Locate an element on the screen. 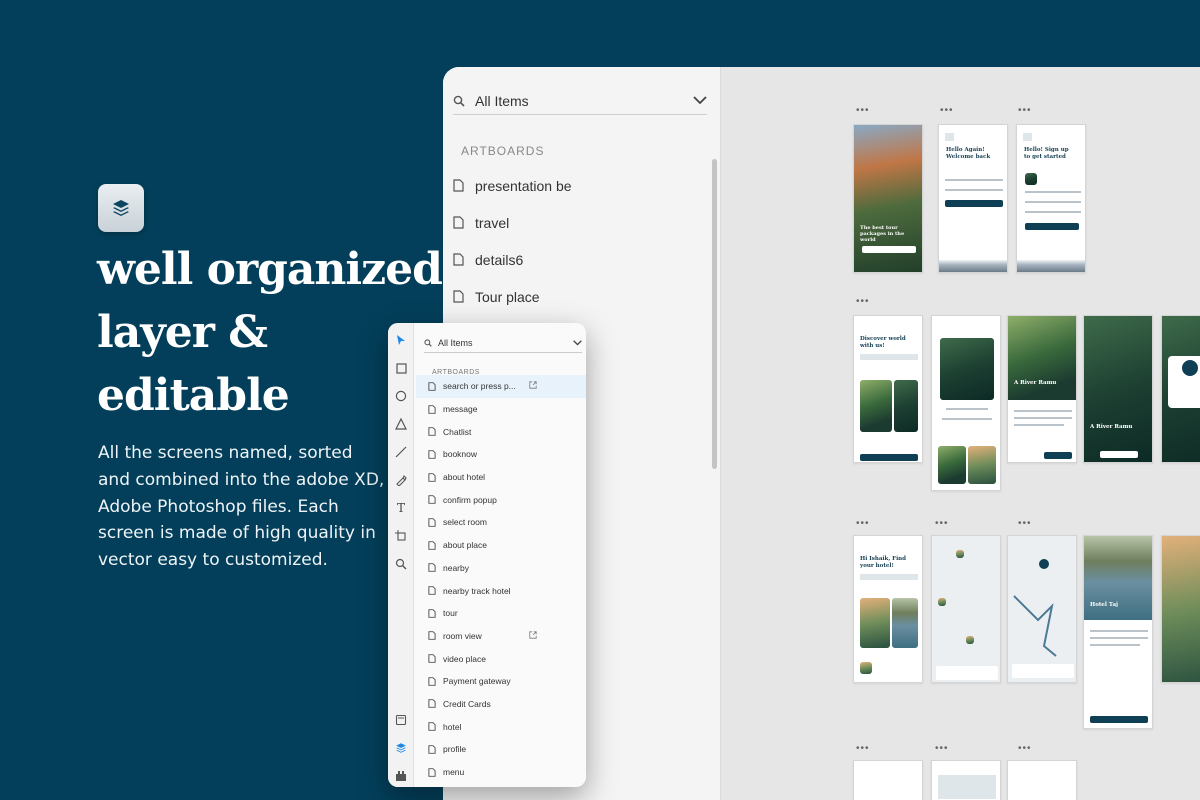 The height and width of the screenshot is (800, 1200). artboard-thumb: The best tour packages in the world is located at coordinates (888, 198).